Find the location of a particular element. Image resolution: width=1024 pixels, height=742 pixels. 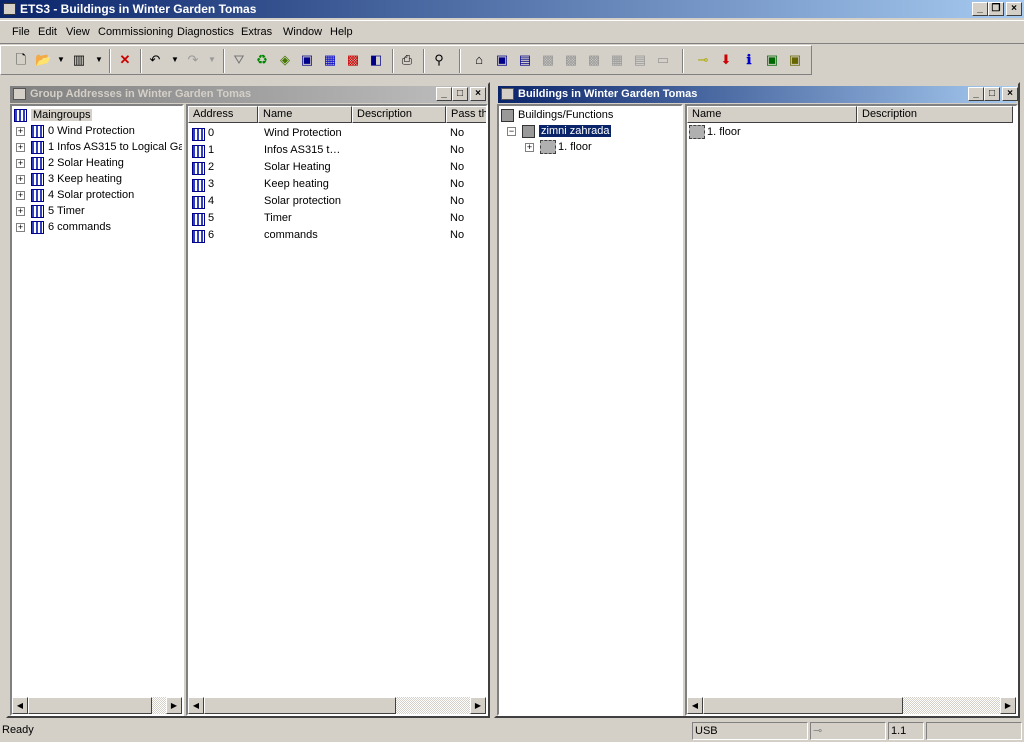

menu-diagnostics: Diagnostics is located at coordinates (205, 32).